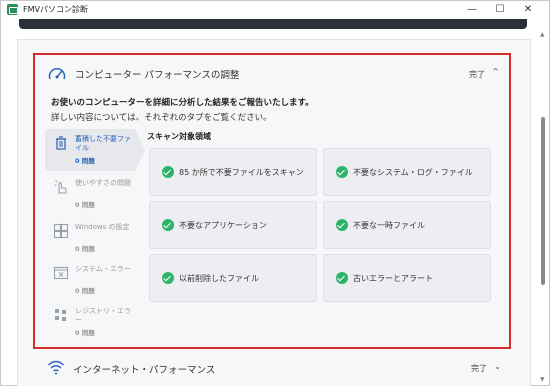 This screenshot has height=386, width=550. I want to click on scan-area-label: 以前削除したファイル, so click(219, 278).